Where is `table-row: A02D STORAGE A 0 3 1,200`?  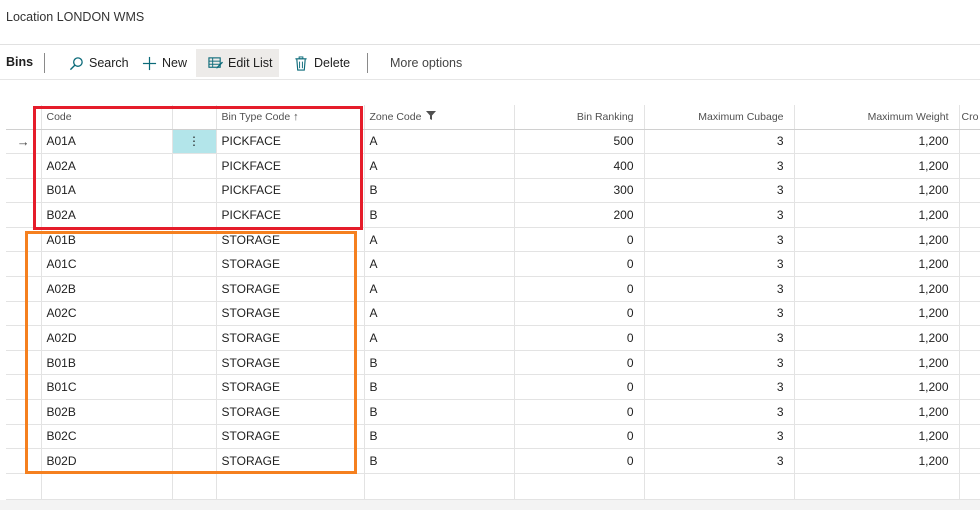 table-row: A02D STORAGE A 0 3 1,200 is located at coordinates (493, 338).